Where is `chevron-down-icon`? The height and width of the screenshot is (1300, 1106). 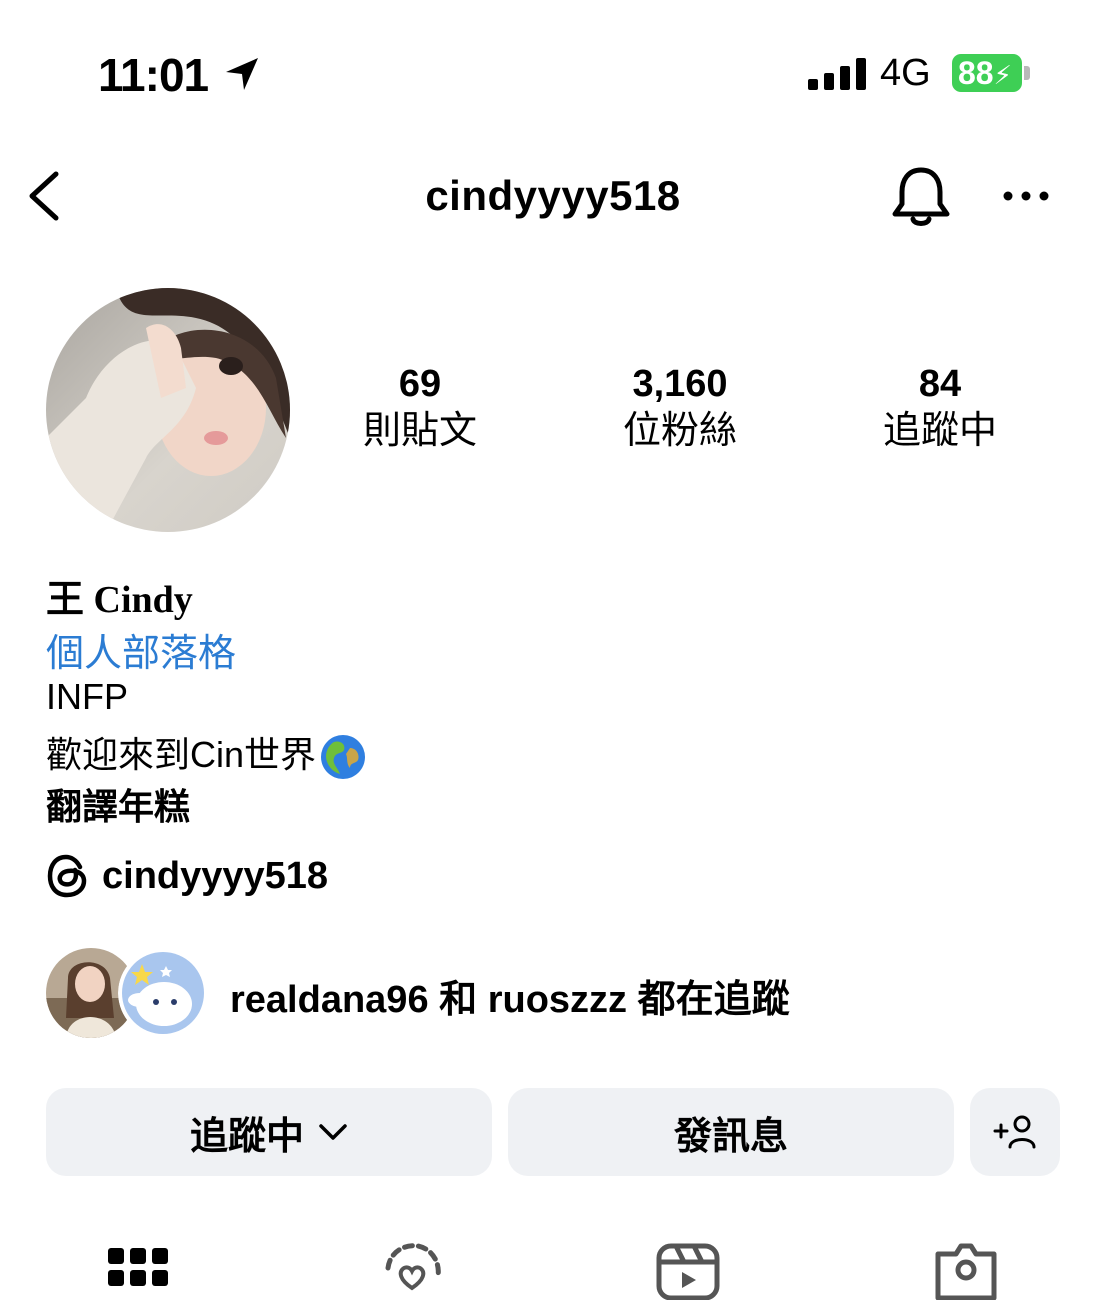
chevron-down-icon is located at coordinates (333, 1132).